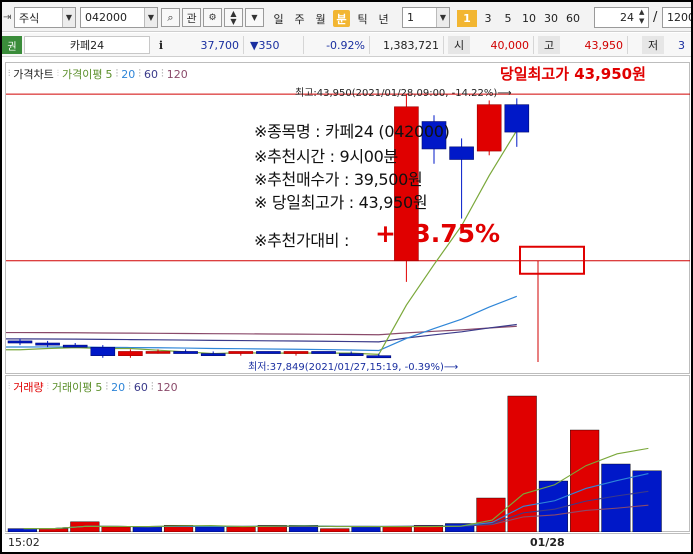 The width and height of the screenshot is (693, 554). I want to click on interval-1: 1, so click(467, 18).